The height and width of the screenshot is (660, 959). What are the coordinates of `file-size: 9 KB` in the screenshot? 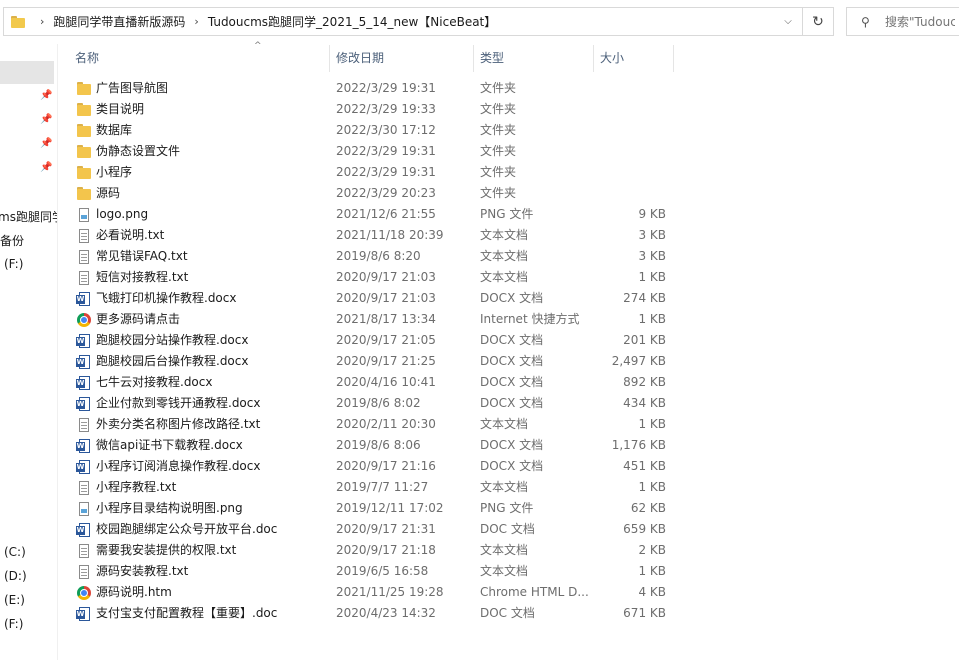 It's located at (652, 214).